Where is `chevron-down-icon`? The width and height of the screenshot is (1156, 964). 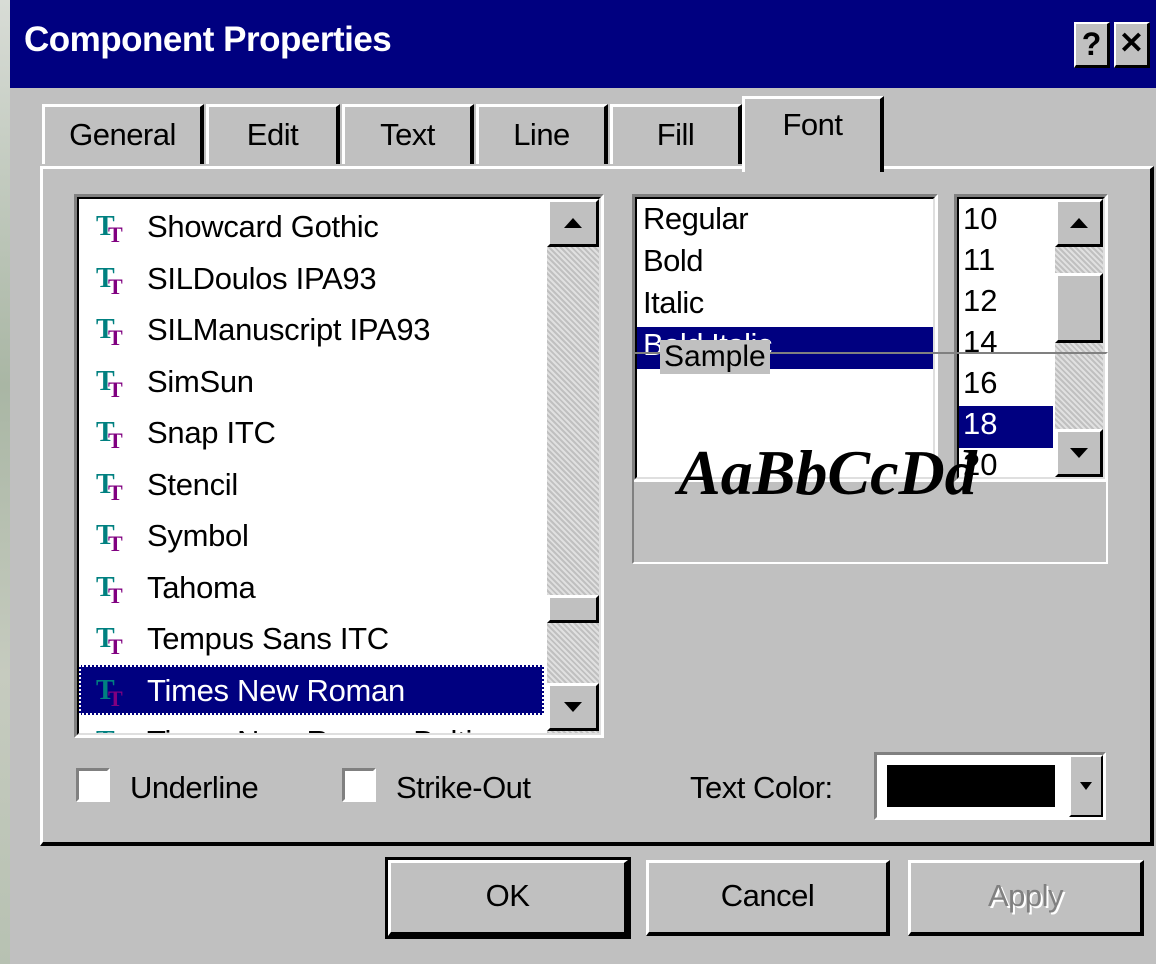
chevron-down-icon is located at coordinates (1086, 786).